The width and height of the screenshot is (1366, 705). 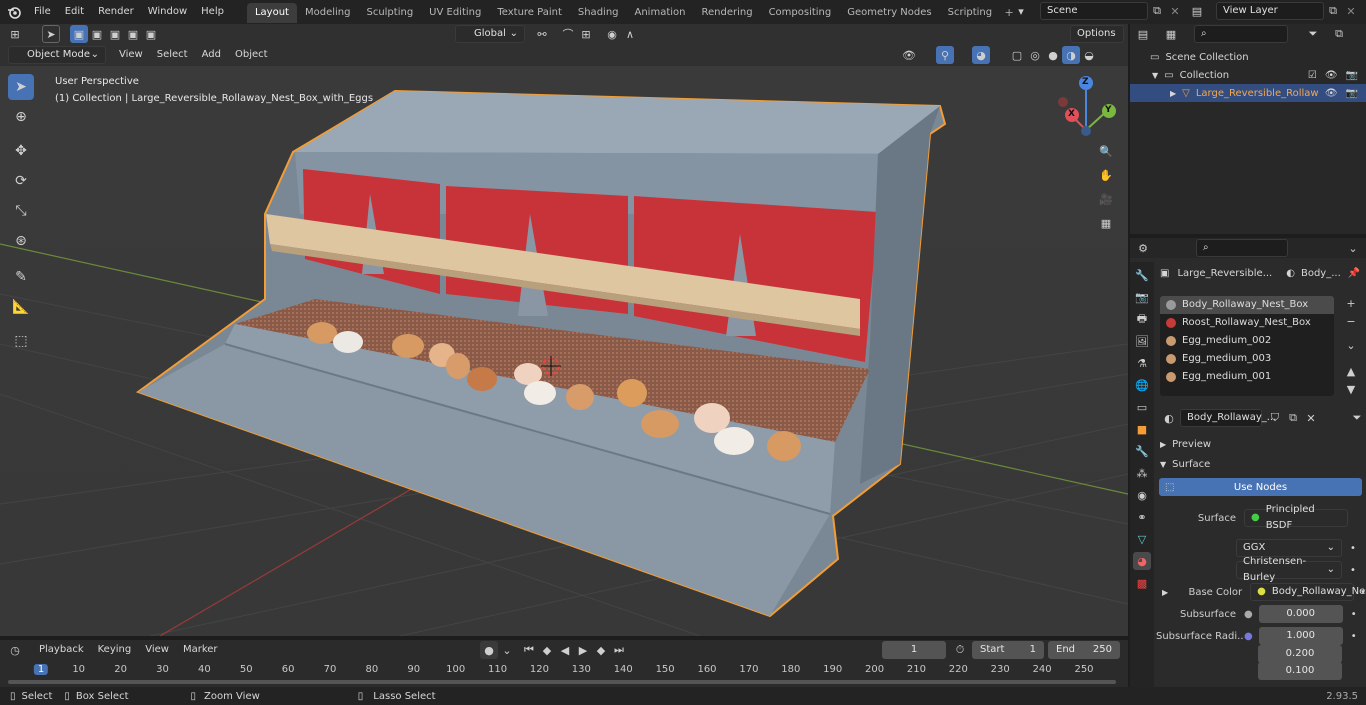 I want to click on rotate-tool-icon: ⟳, so click(x=21, y=181).